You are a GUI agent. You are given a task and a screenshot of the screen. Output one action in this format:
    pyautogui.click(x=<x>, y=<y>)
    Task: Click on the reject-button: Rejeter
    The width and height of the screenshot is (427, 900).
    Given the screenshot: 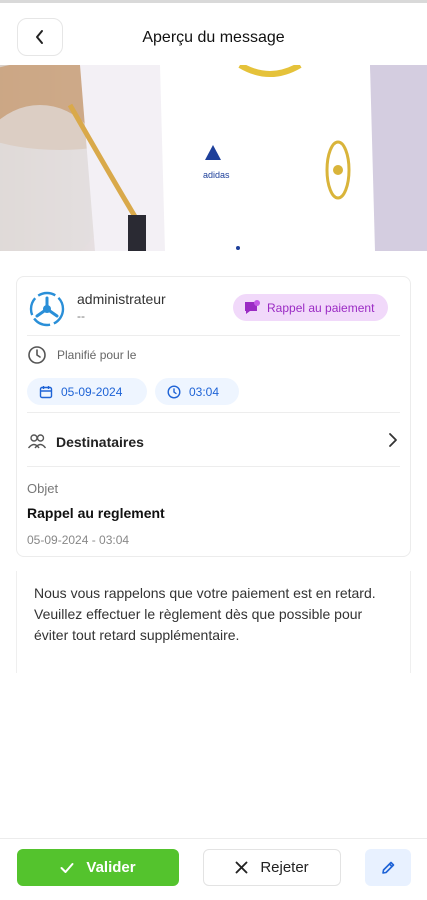 What is the action you would take?
    pyautogui.click(x=272, y=867)
    